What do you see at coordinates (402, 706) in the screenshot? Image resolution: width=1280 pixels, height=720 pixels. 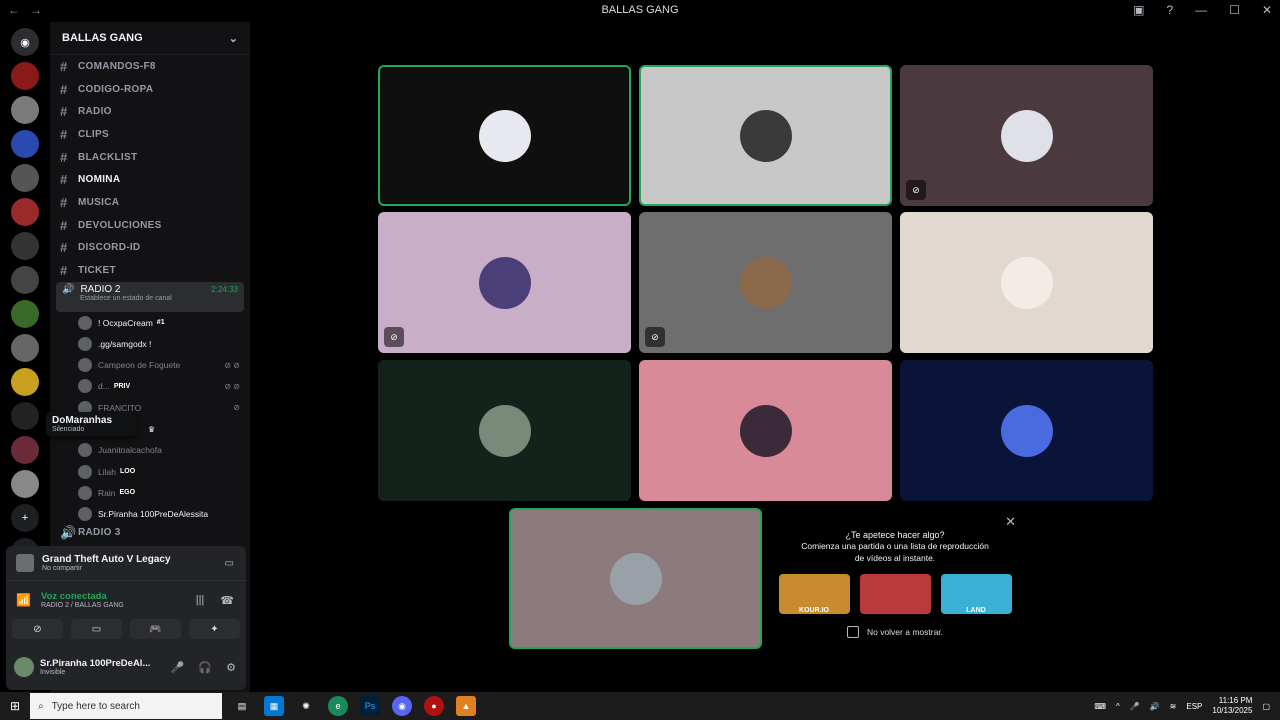 I see `discord-icon: ◉` at bounding box center [402, 706].